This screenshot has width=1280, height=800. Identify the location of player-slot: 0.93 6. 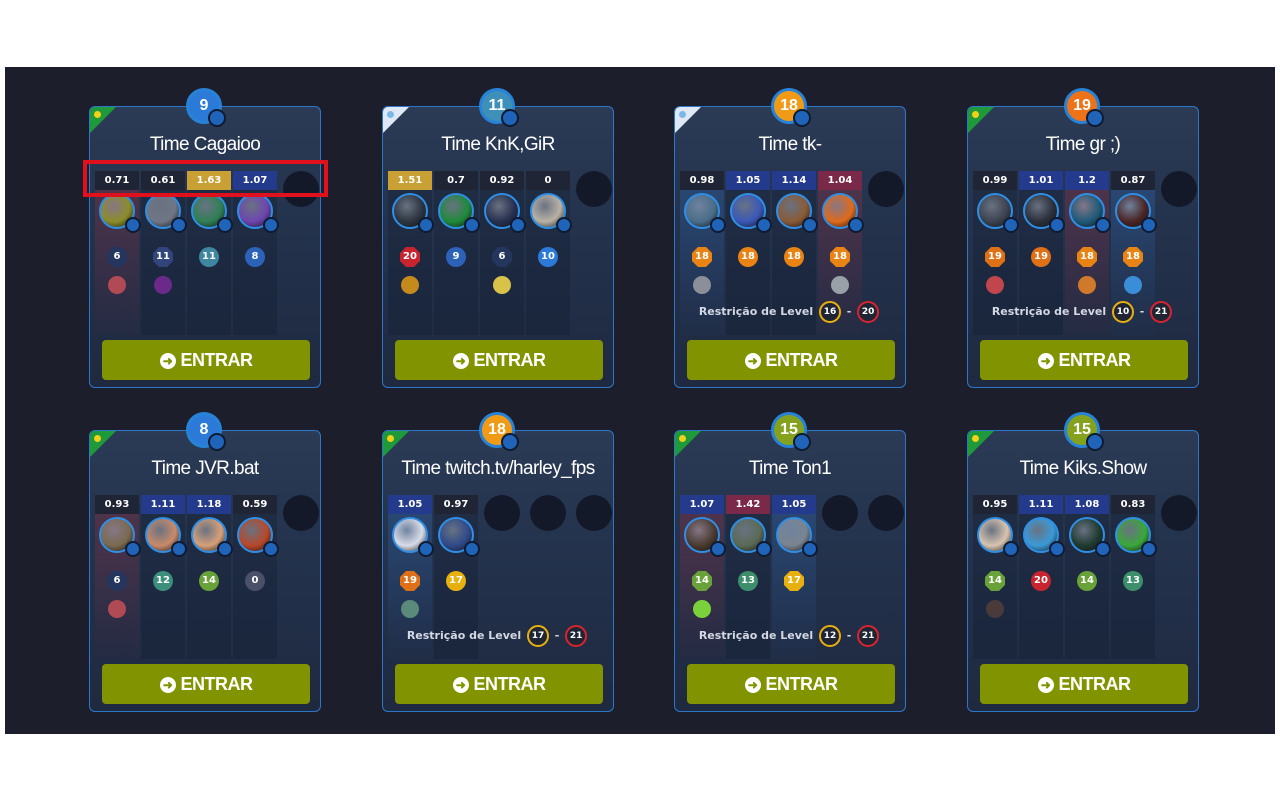
(118, 577).